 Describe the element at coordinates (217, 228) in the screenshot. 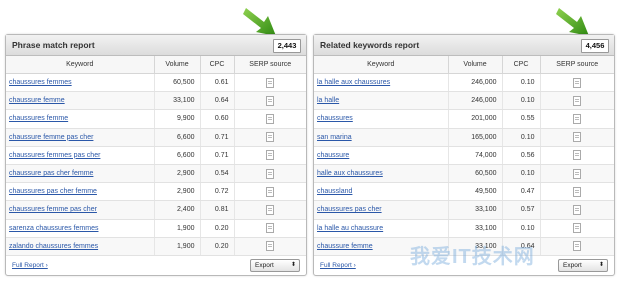

I see `cpc-cell: 0.20` at that location.